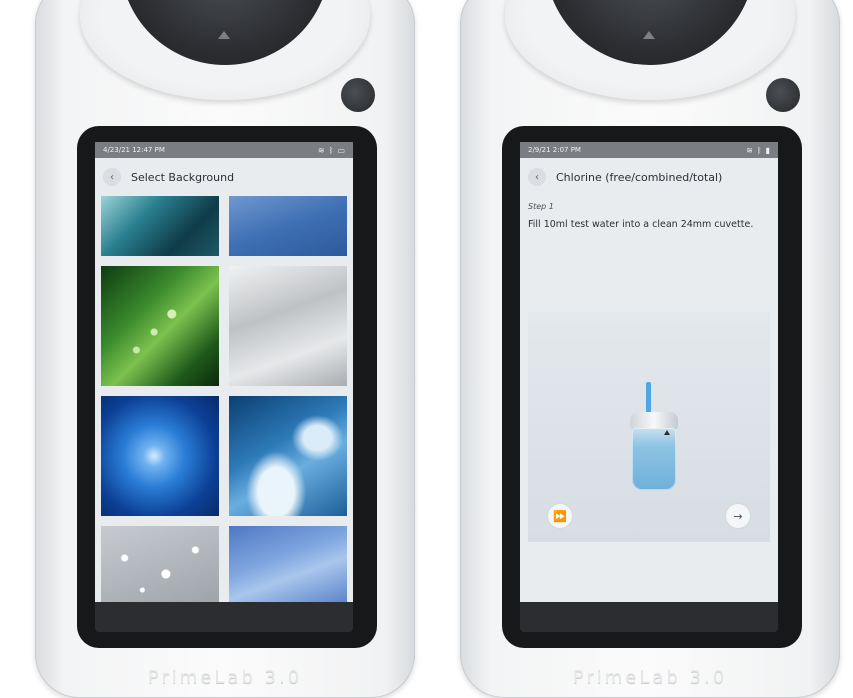  What do you see at coordinates (224, 150) in the screenshot?
I see `status-bar: 4/23/21 12:47 PM ≋ ᛒ ▭` at bounding box center [224, 150].